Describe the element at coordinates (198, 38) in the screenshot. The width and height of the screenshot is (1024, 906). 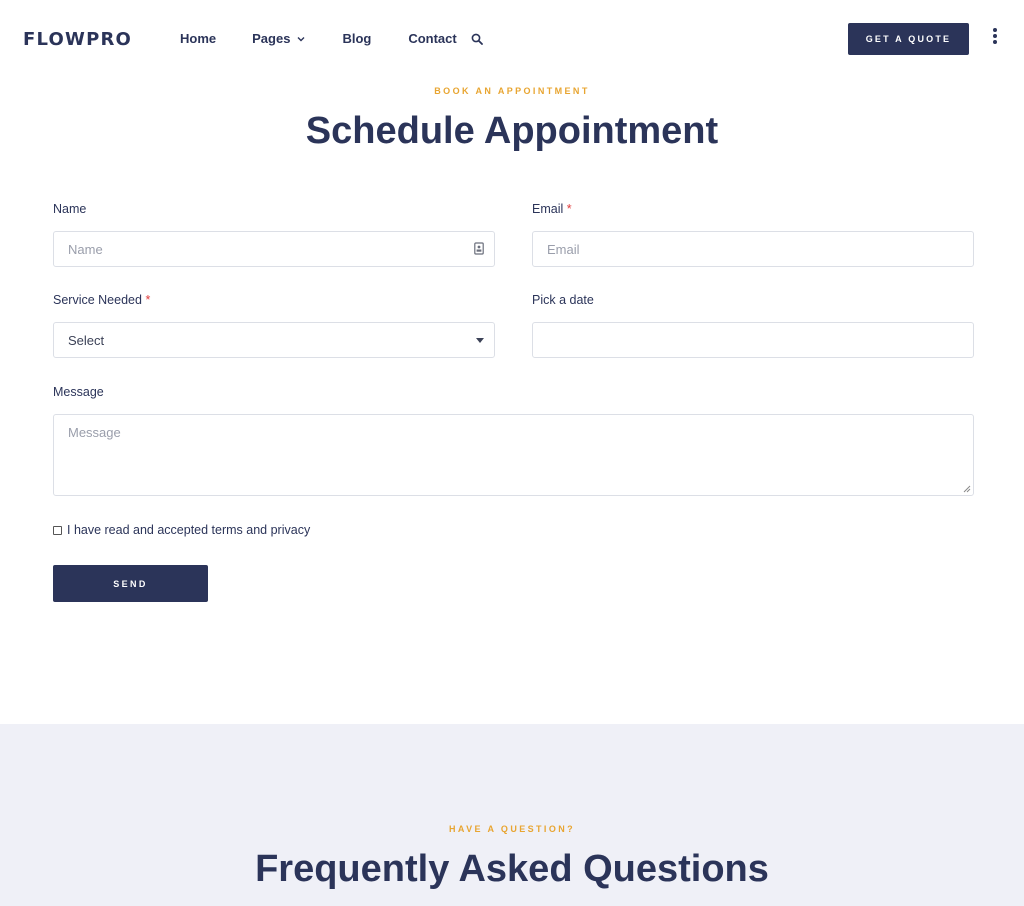
I see `nav-item-home: Home` at that location.